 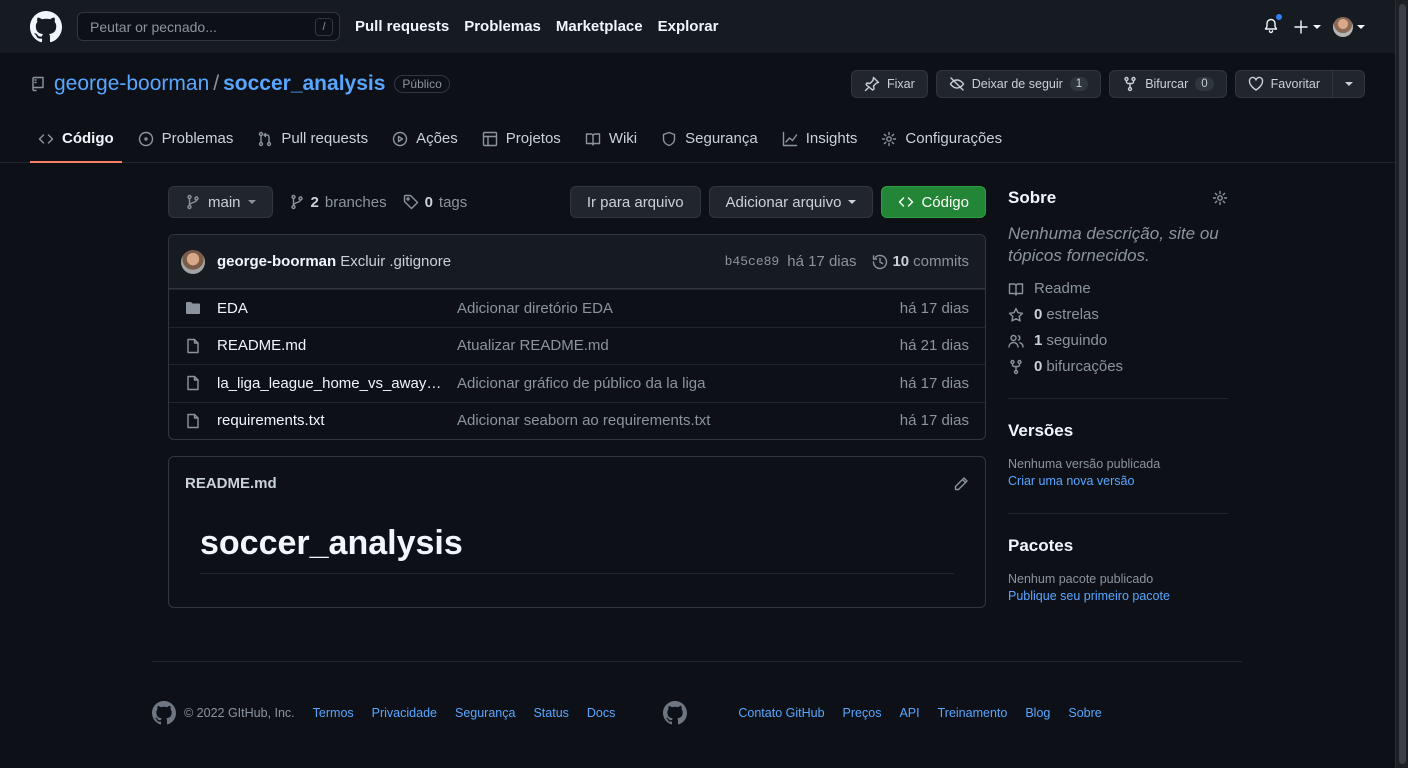 What do you see at coordinates (941, 138) in the screenshot?
I see `tab-settings: Configurações` at bounding box center [941, 138].